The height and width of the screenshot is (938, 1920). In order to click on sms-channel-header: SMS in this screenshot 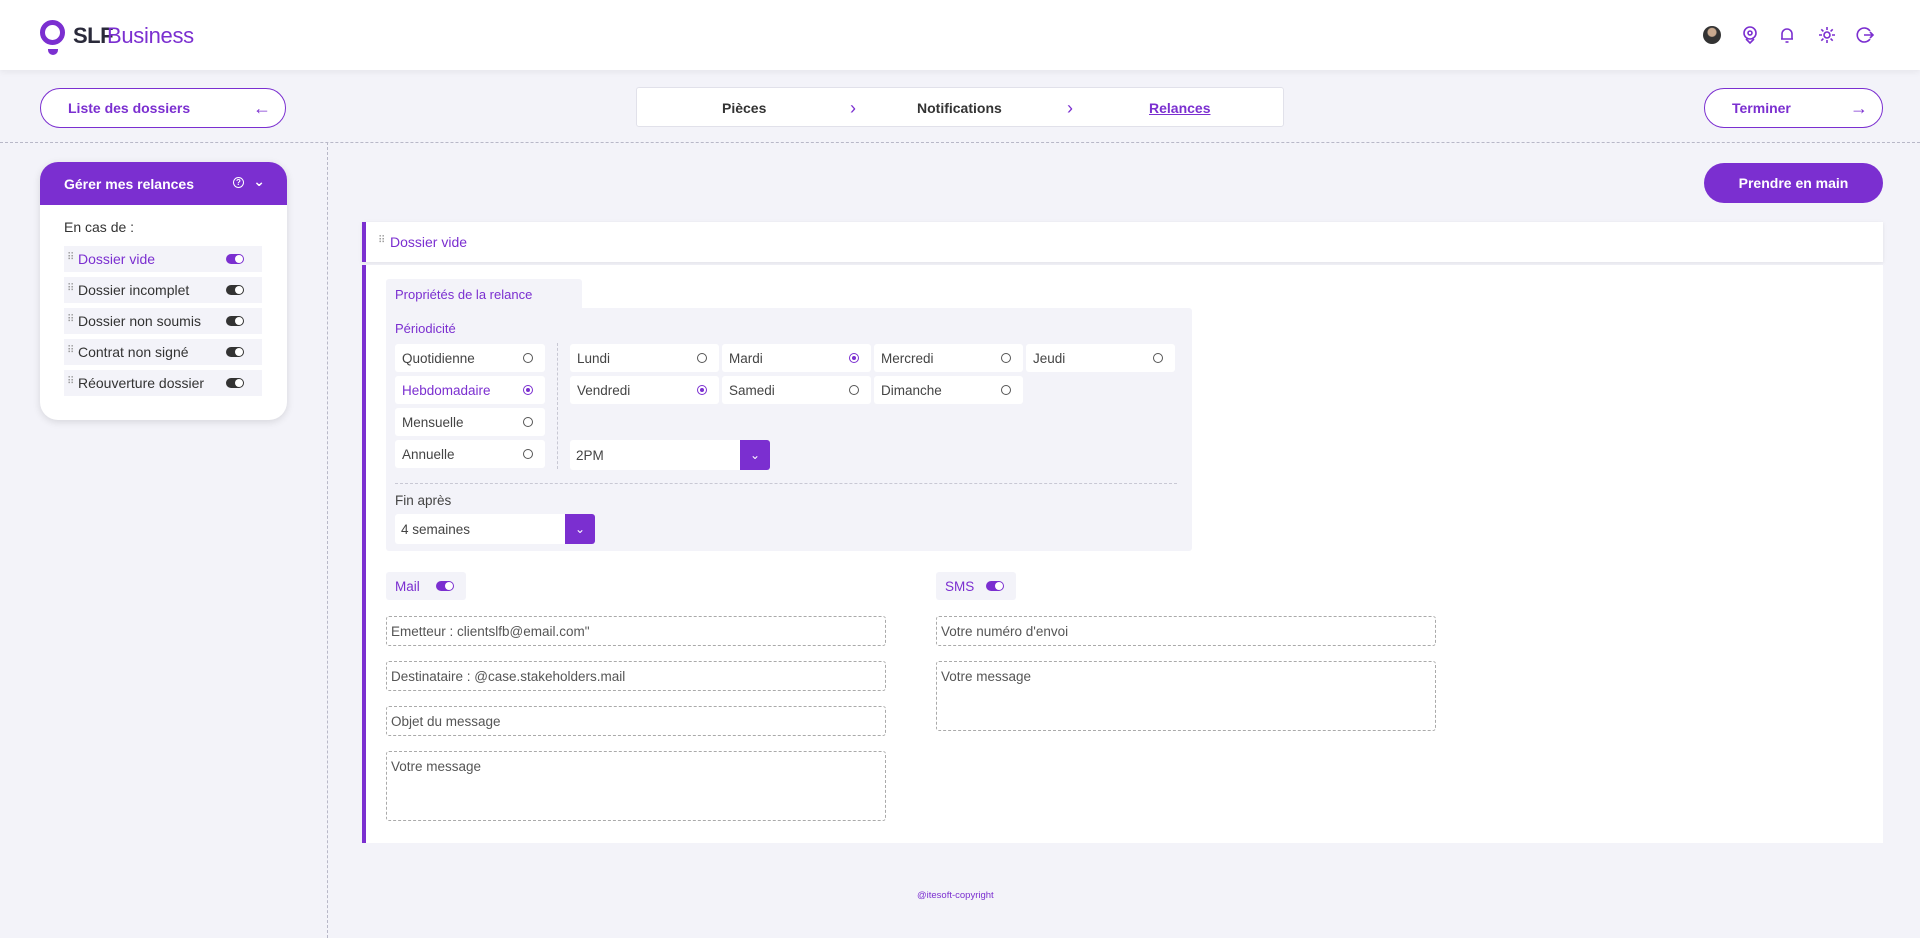, I will do `click(976, 586)`.